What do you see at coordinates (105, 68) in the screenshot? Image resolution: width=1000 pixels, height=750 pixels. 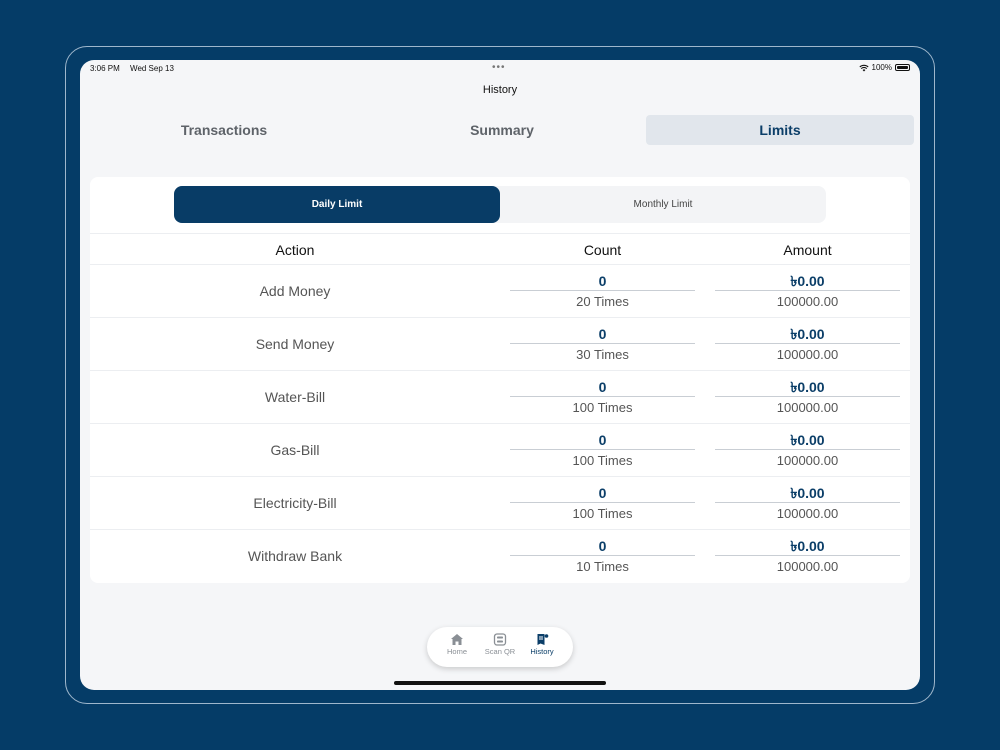 I see `status-time: 3:06 PM` at bounding box center [105, 68].